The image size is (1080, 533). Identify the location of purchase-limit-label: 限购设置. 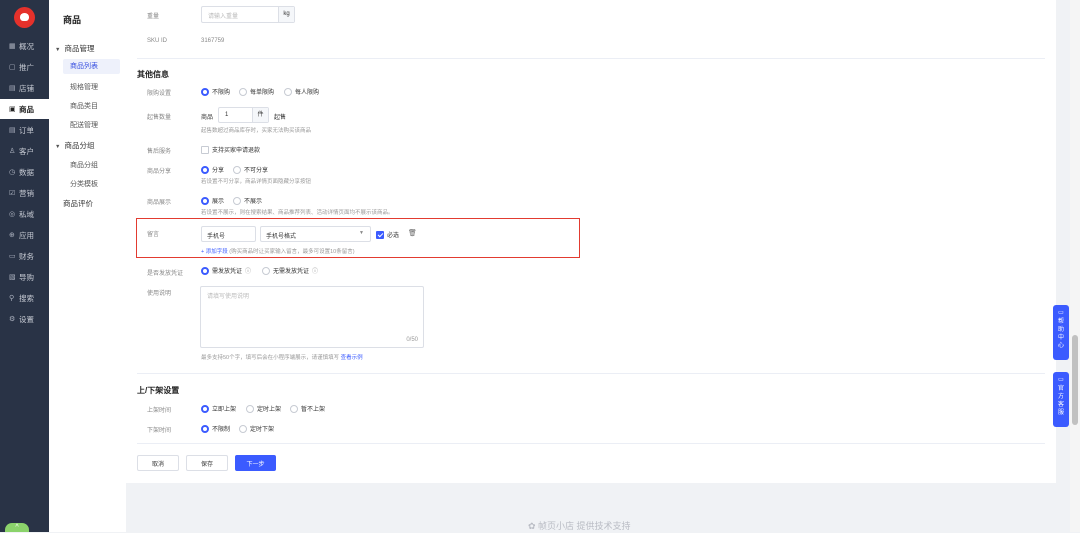
(159, 94).